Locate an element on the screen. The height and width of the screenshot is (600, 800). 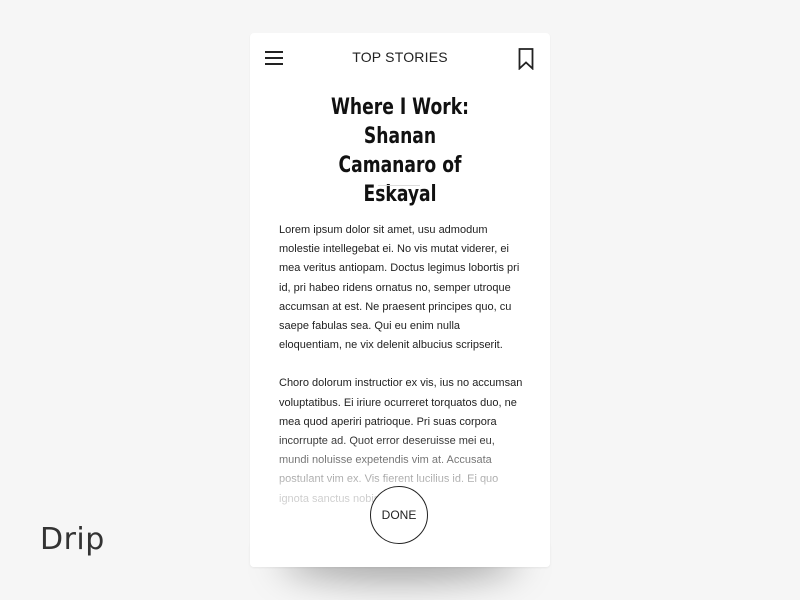
brand-logo: Drip is located at coordinates (72, 539).